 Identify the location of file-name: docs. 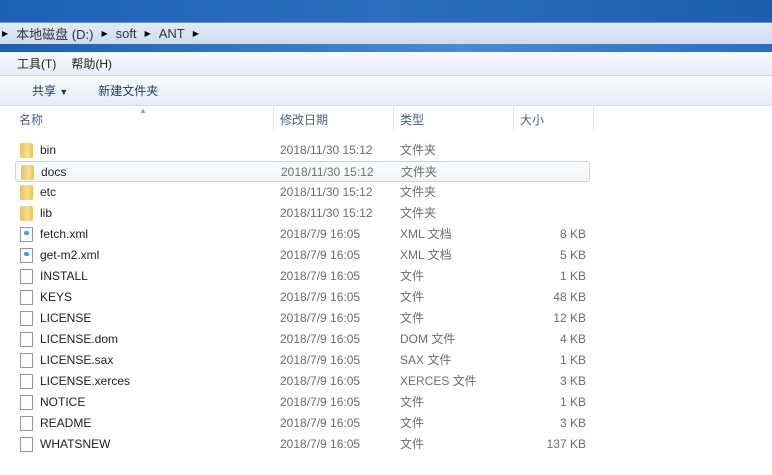
(54, 172).